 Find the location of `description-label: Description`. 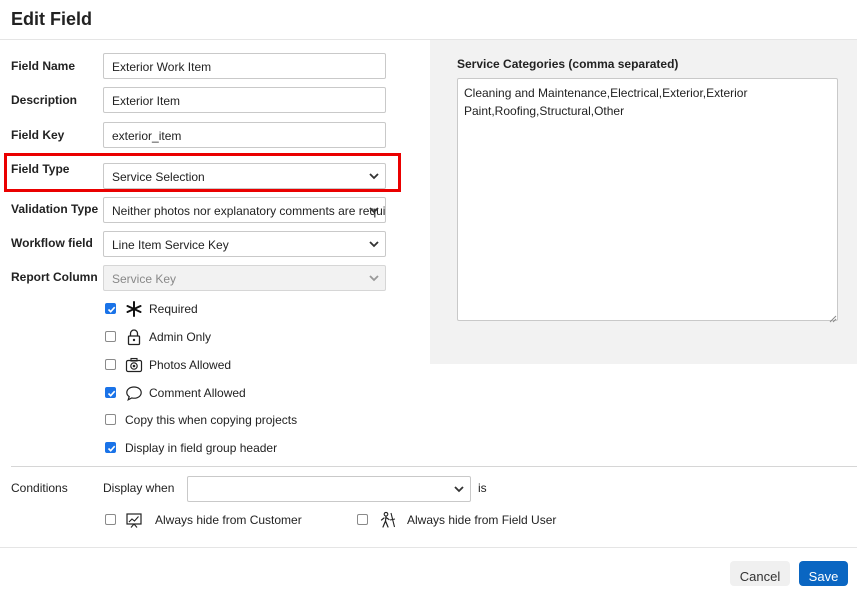

description-label: Description is located at coordinates (44, 100).